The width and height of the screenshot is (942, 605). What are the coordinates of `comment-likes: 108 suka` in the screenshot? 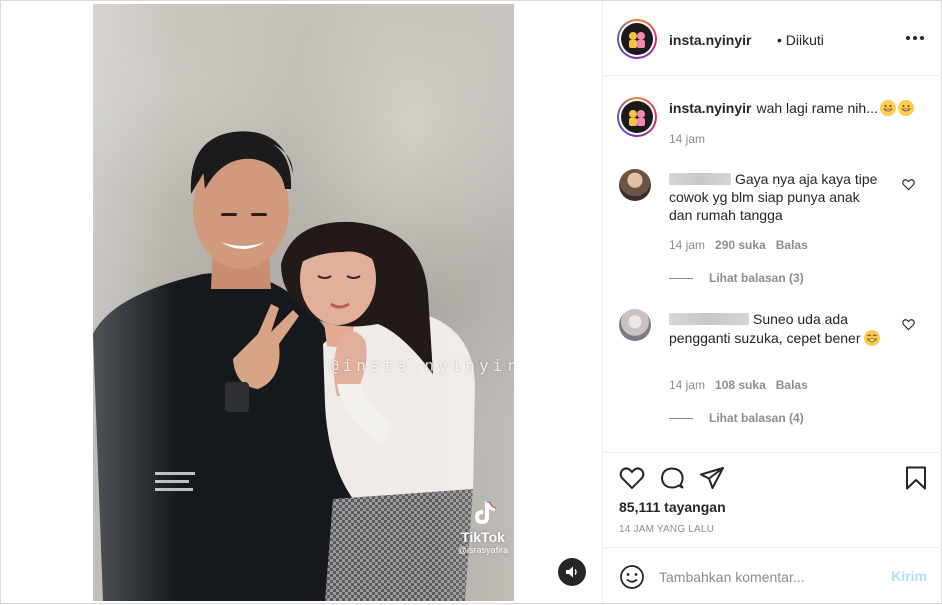 It's located at (740, 385).